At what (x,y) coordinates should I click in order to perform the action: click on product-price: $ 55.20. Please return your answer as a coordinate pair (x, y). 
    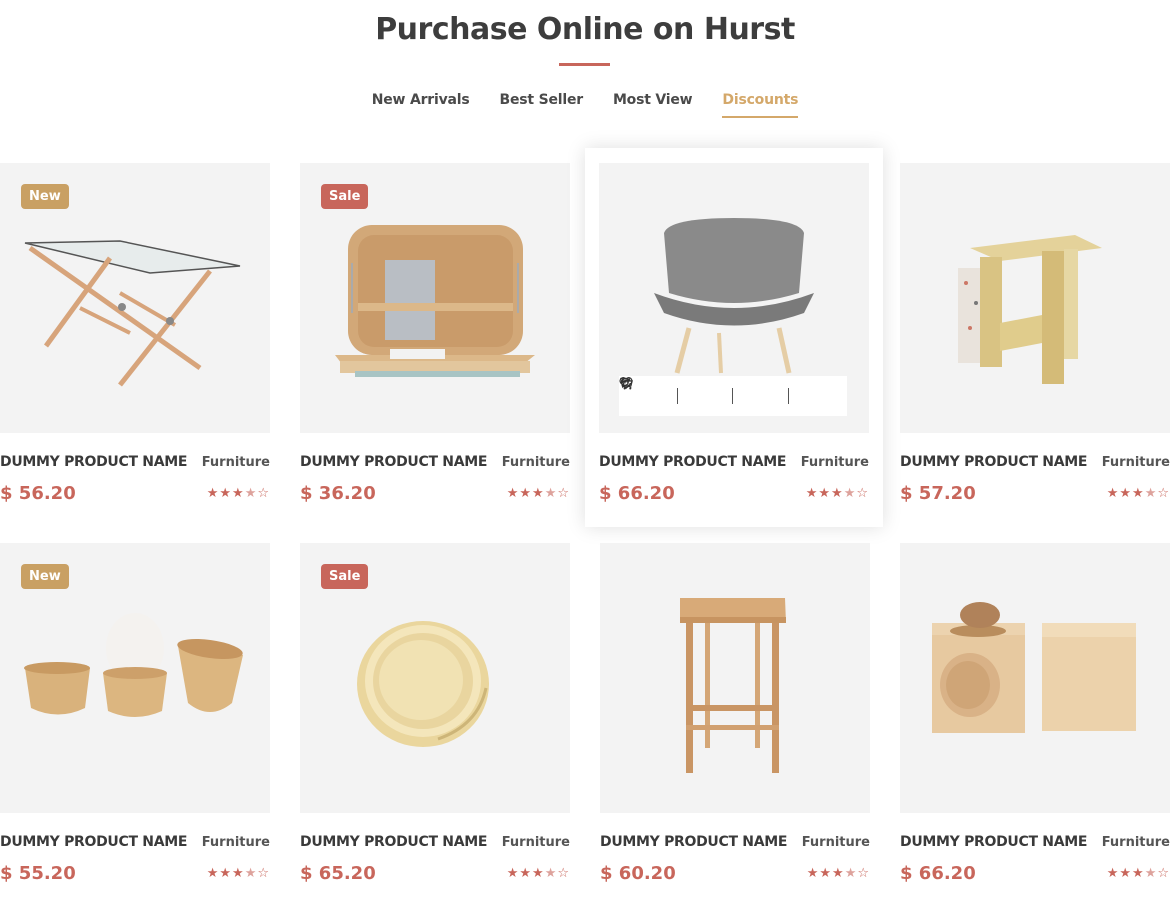
    Looking at the image, I should click on (38, 873).